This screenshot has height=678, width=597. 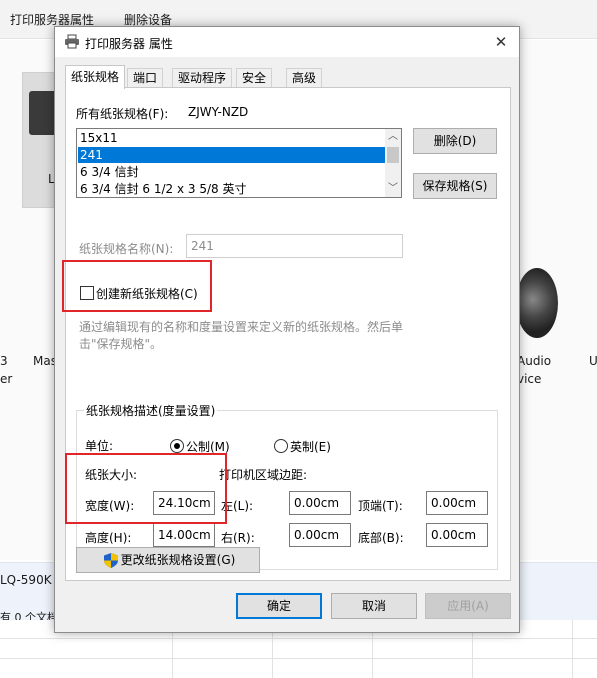 What do you see at coordinates (26, 580) in the screenshot?
I see `selected-printer-name: LQ-590K` at bounding box center [26, 580].